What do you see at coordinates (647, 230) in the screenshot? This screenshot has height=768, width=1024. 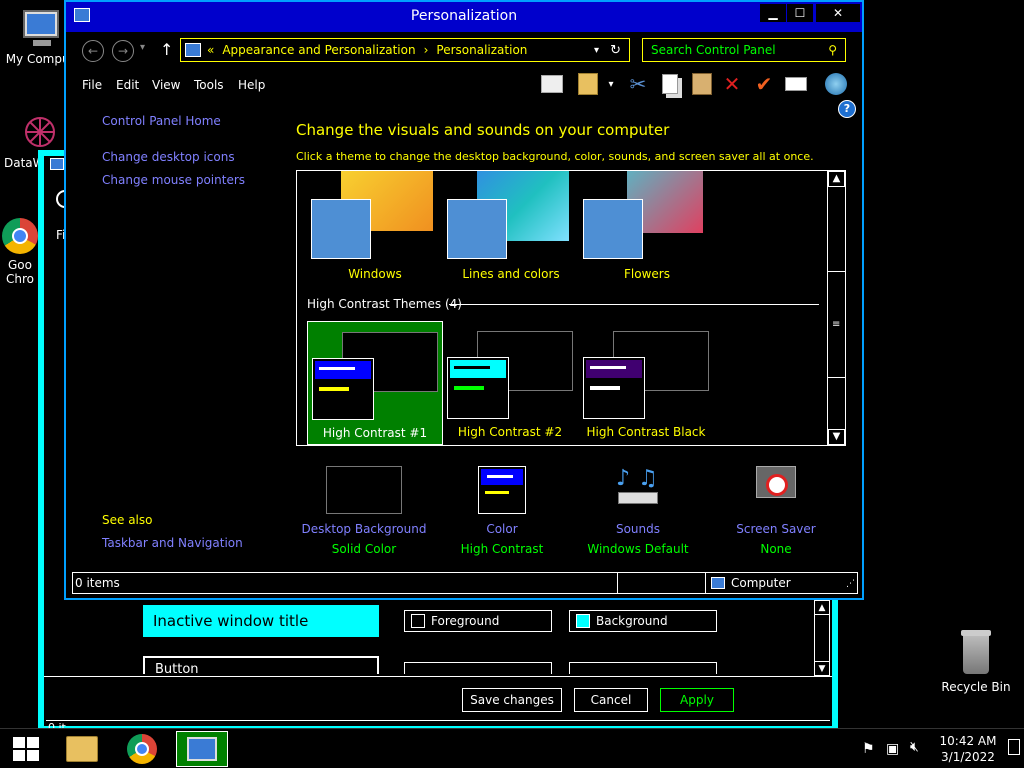 I see `theme-flowers: Flowers` at bounding box center [647, 230].